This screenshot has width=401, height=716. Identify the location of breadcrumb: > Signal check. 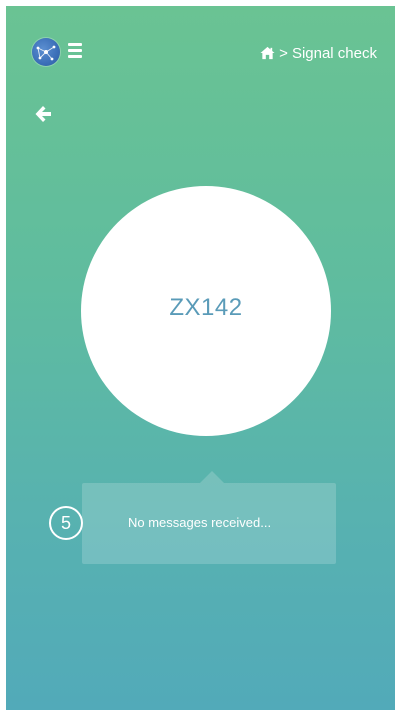
(318, 53).